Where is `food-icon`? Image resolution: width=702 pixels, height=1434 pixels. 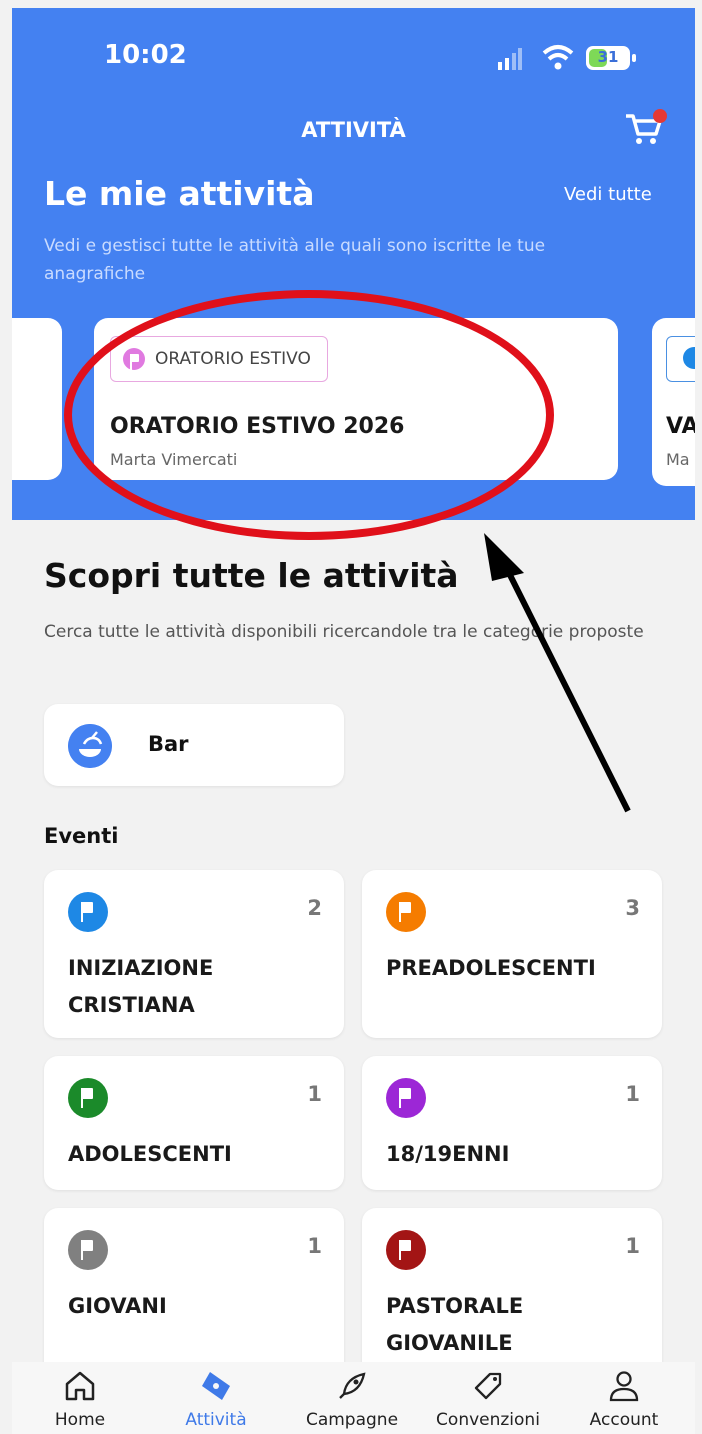 food-icon is located at coordinates (90, 746).